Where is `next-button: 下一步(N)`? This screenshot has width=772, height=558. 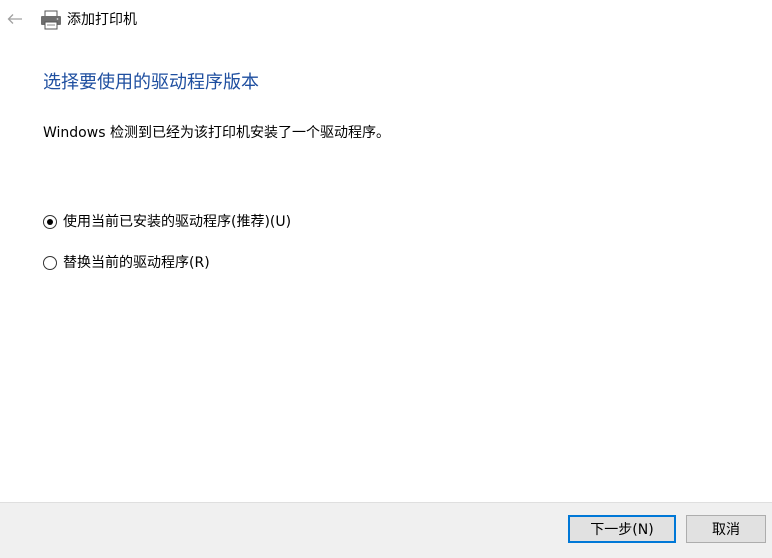
next-button: 下一步(N) is located at coordinates (622, 529).